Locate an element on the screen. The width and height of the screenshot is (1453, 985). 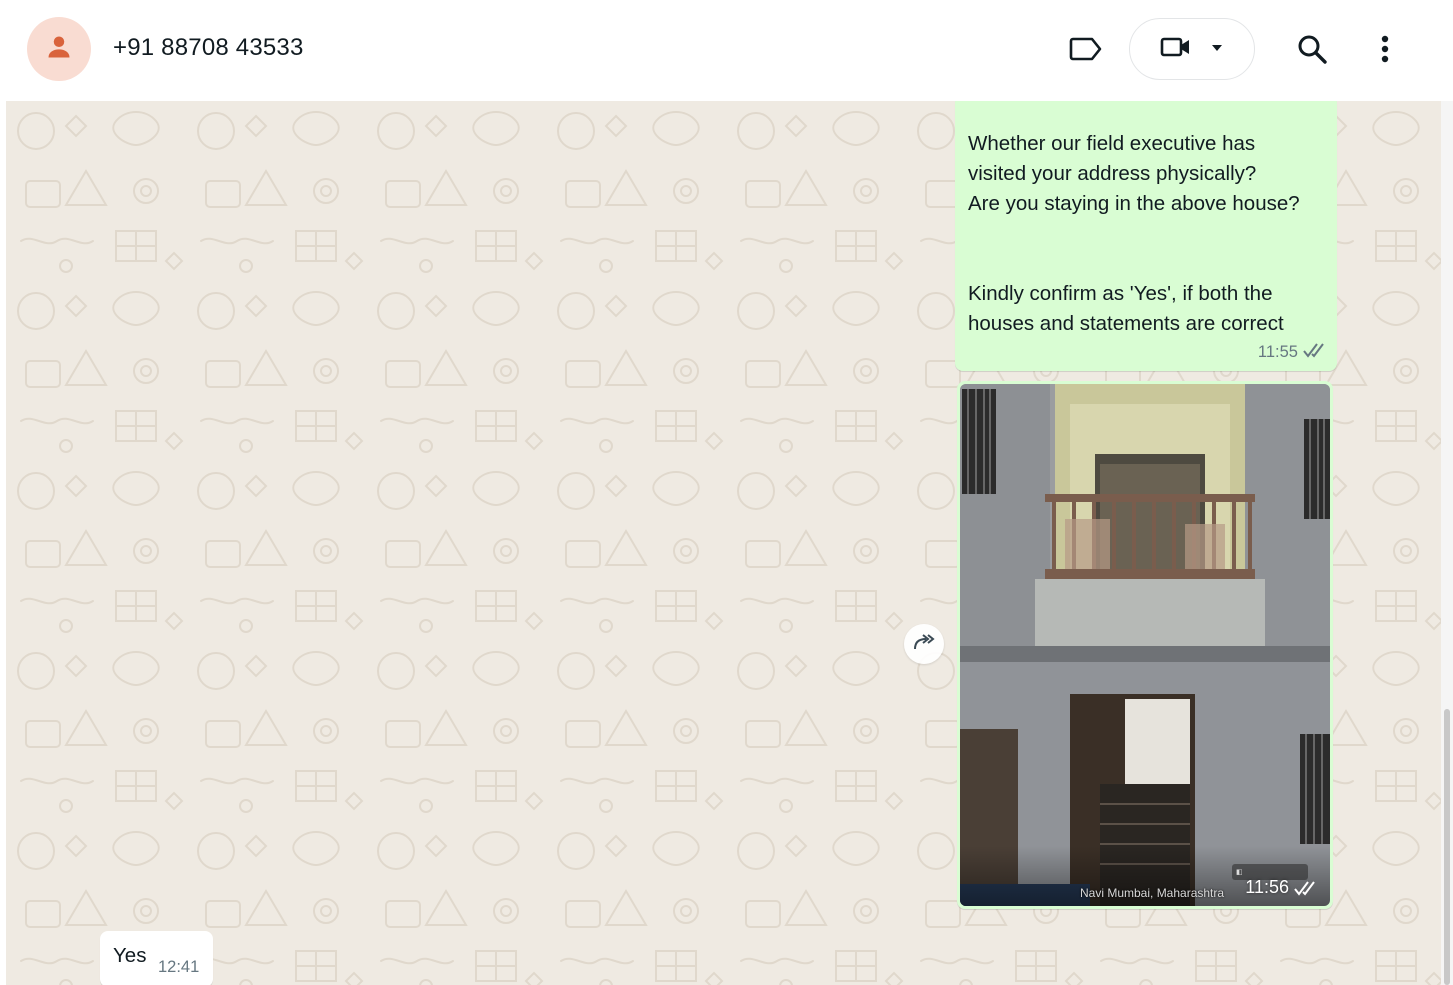
outgoing-image-message: ◧ Navi Mumbai, Maharashtra 11:56 is located at coordinates (1145, 645).